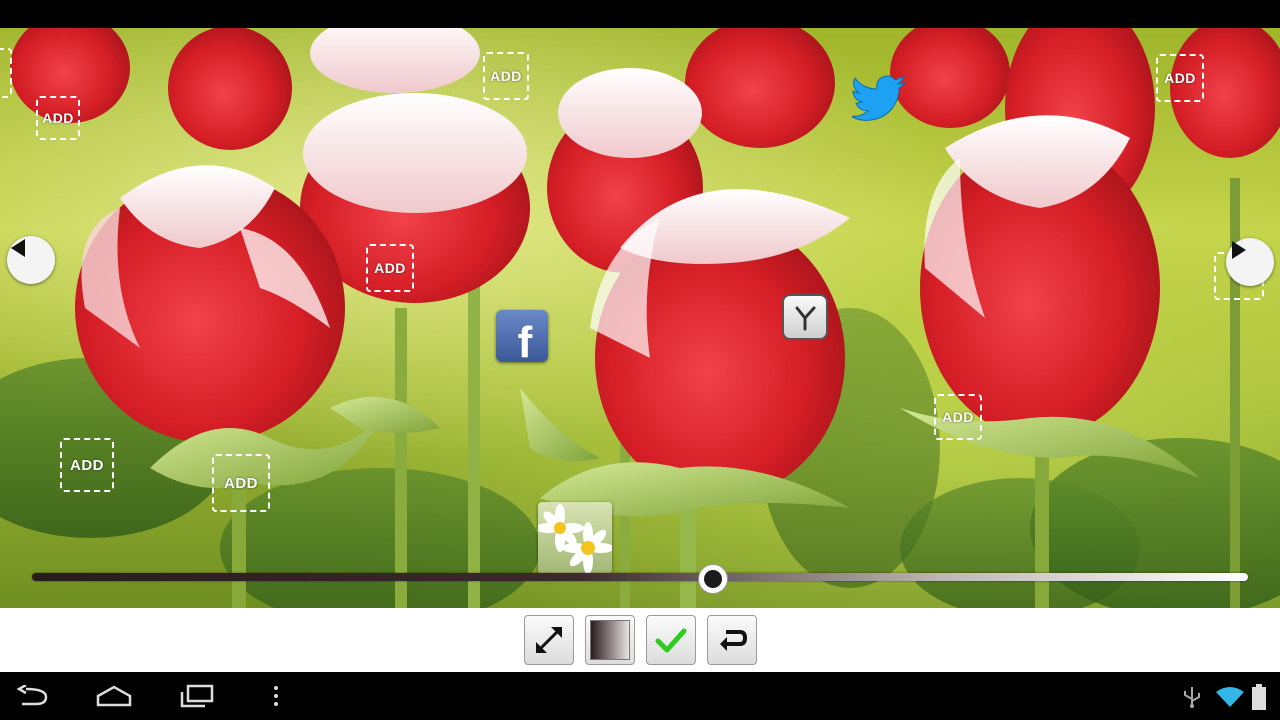  Describe the element at coordinates (640, 577) in the screenshot. I see `opacity-slider-track` at that location.